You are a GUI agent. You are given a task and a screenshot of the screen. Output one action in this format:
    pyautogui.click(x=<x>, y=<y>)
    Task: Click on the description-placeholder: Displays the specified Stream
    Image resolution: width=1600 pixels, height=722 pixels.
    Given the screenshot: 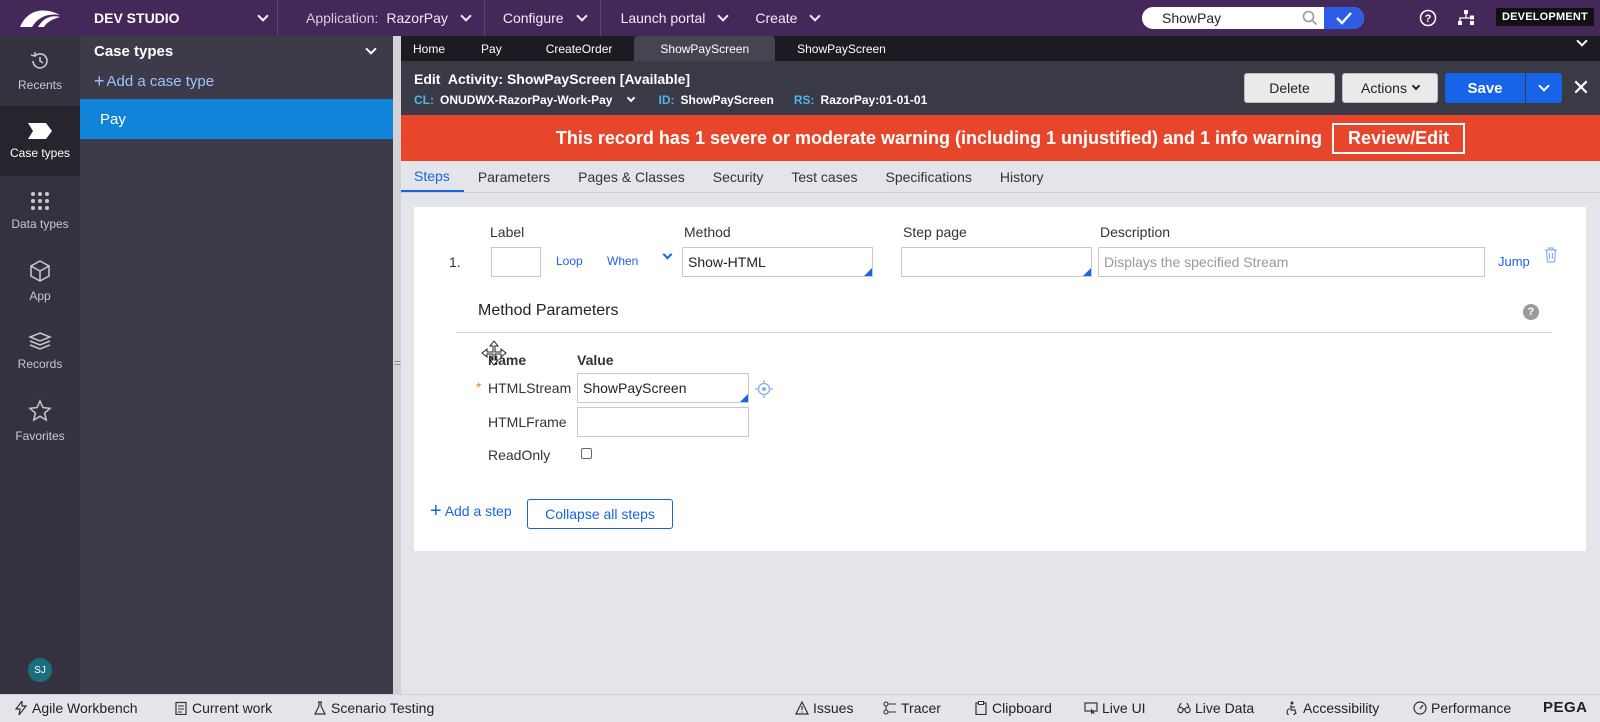 What is the action you would take?
    pyautogui.click(x=1196, y=262)
    